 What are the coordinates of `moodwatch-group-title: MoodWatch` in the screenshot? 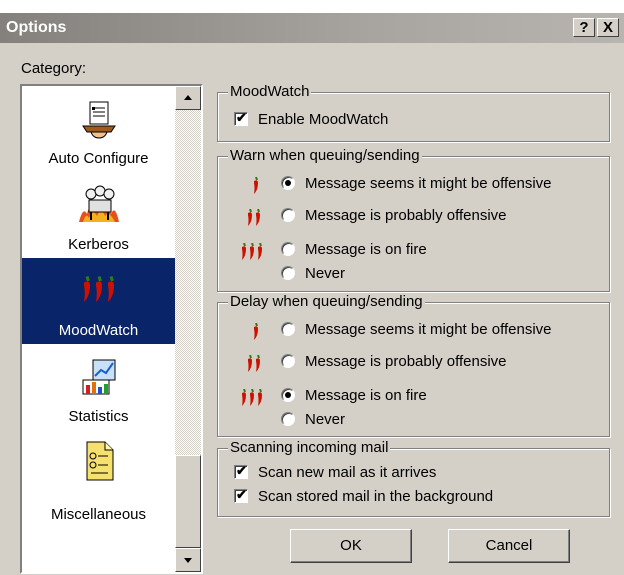 It's located at (270, 91).